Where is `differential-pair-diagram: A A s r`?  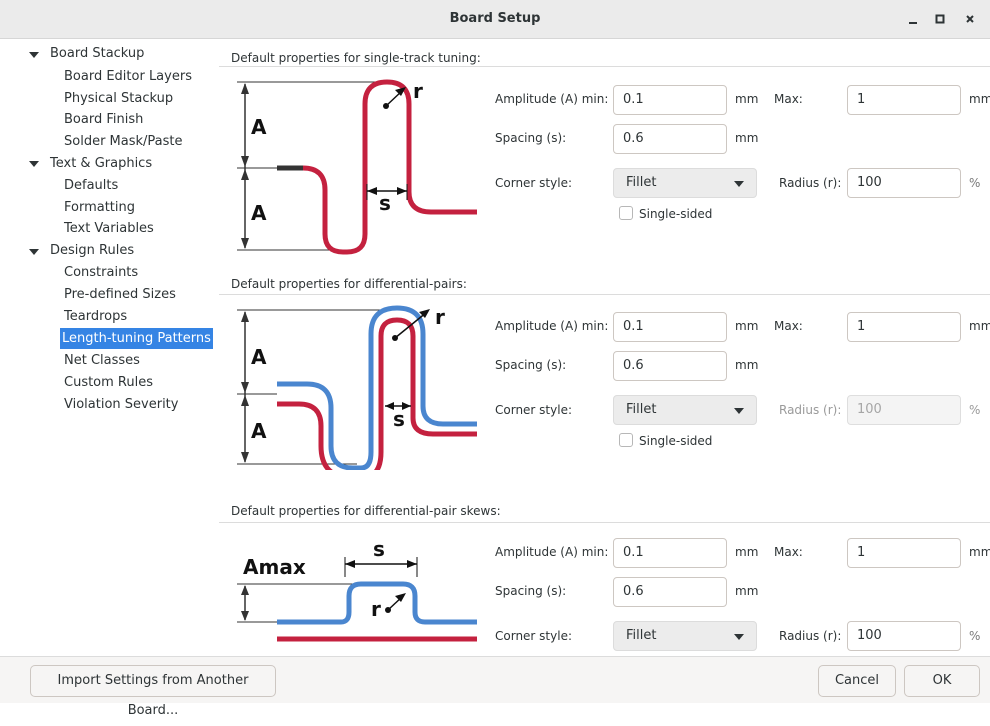
differential-pair-diagram: A A s r is located at coordinates (357, 387).